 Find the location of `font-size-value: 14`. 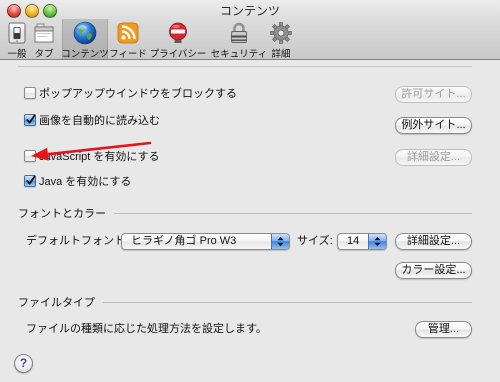

font-size-value: 14 is located at coordinates (353, 241).